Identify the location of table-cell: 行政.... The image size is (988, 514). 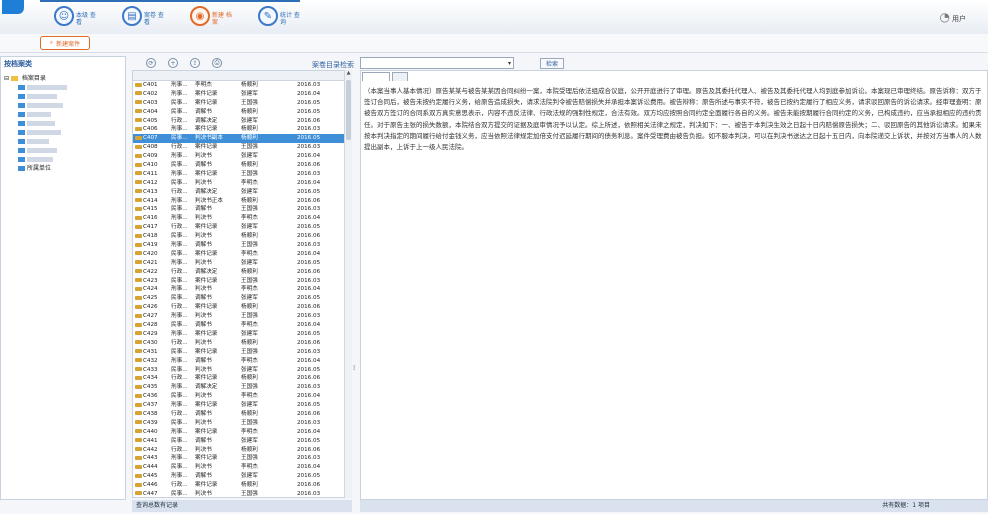
(181, 450).